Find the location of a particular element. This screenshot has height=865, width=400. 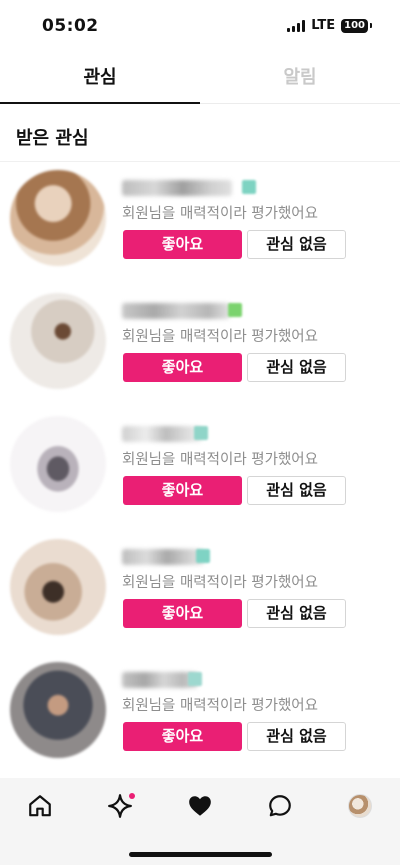

nav-home is located at coordinates (40, 806).